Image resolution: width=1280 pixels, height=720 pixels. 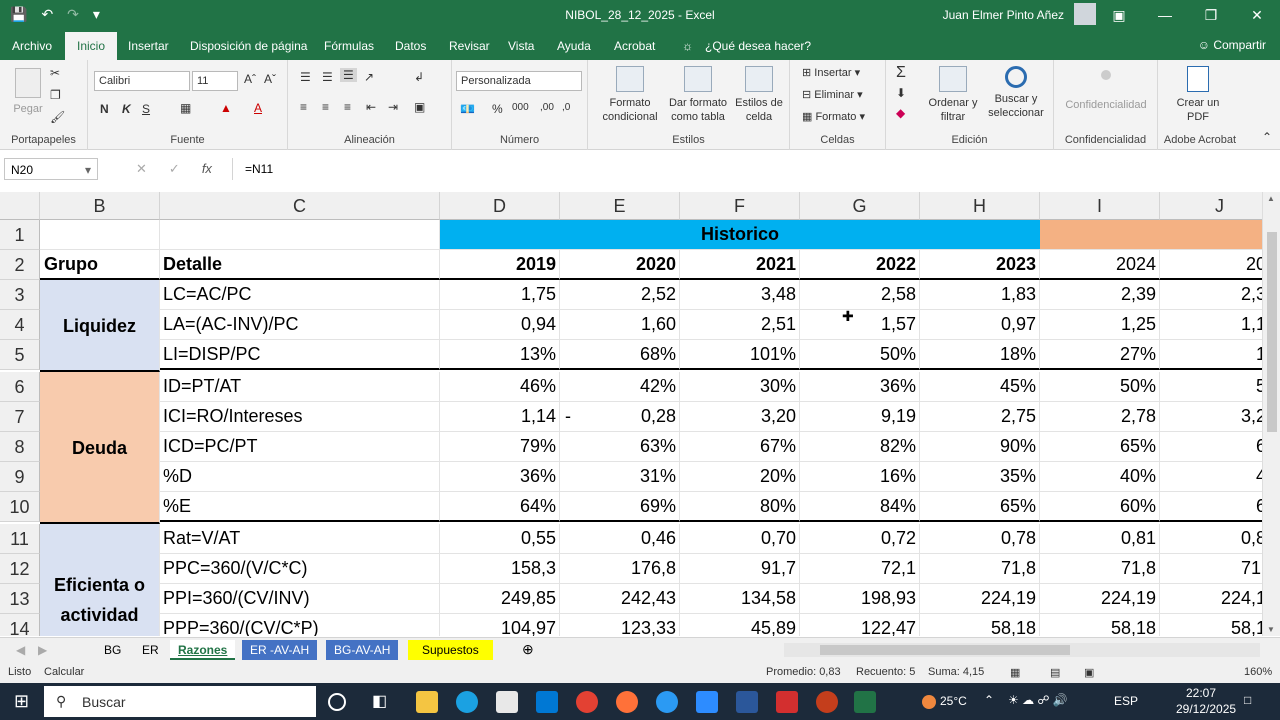 What do you see at coordinates (521, 46) in the screenshot?
I see `tab-vista: Vista` at bounding box center [521, 46].